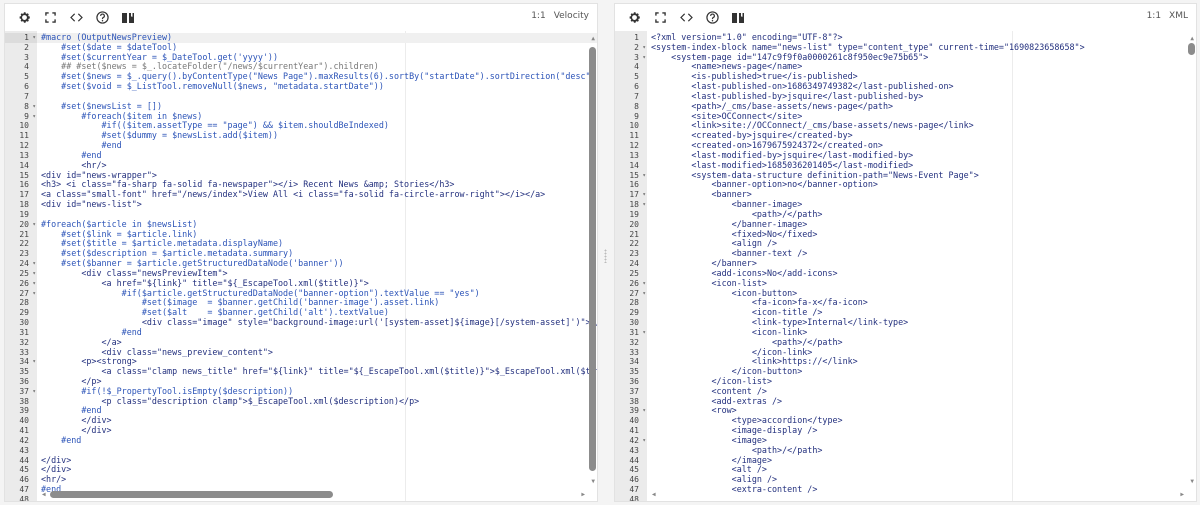 This screenshot has width=1200, height=505. What do you see at coordinates (191, 494) in the screenshot?
I see `horizontal-scrollbar` at bounding box center [191, 494].